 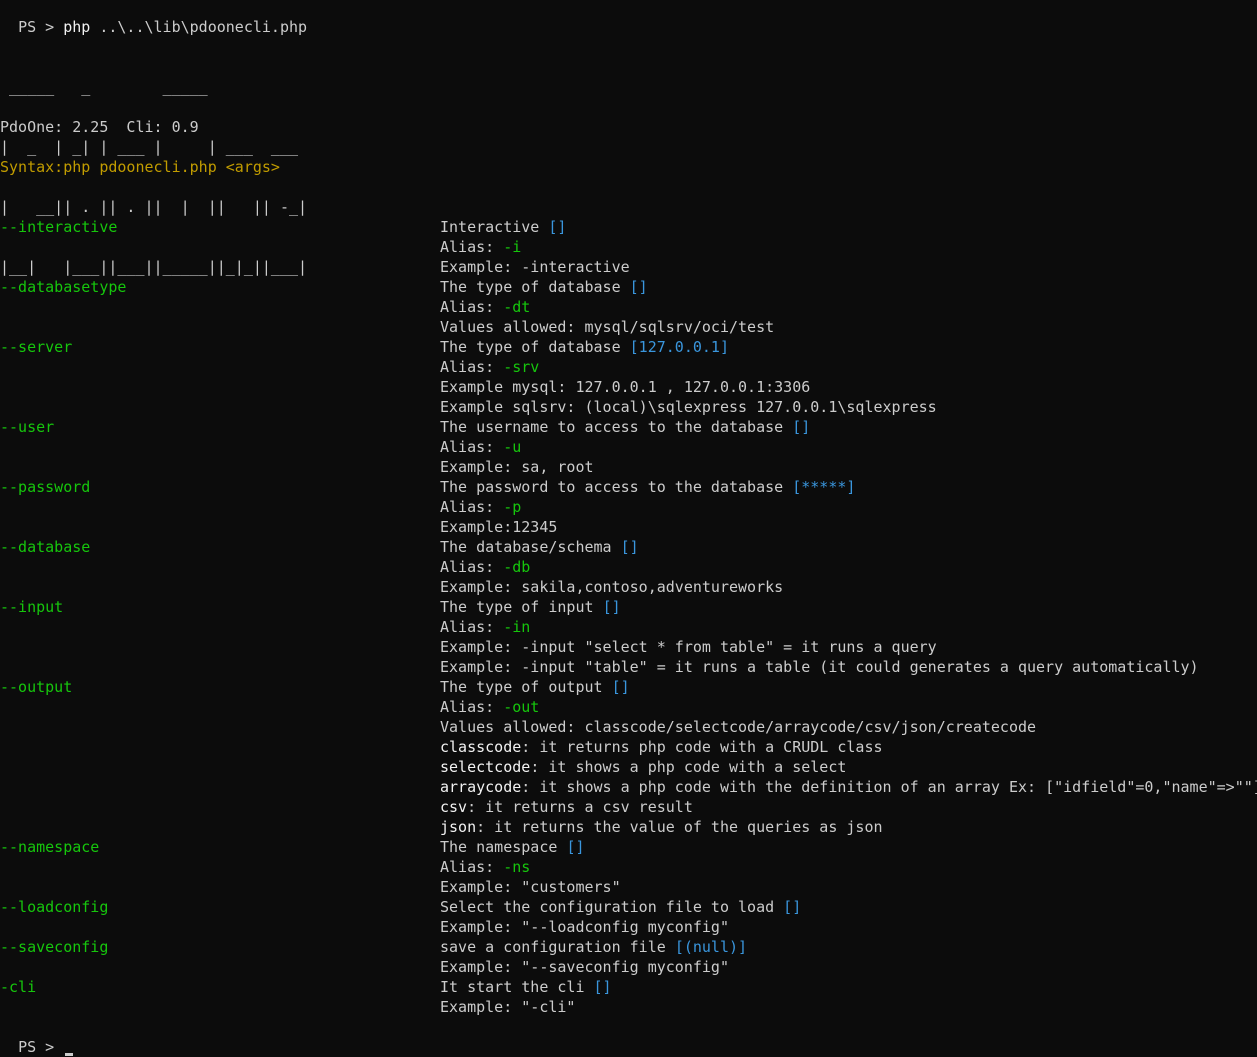 I want to click on option-example: Example: "--saveconfig myconfig", so click(x=584, y=967).